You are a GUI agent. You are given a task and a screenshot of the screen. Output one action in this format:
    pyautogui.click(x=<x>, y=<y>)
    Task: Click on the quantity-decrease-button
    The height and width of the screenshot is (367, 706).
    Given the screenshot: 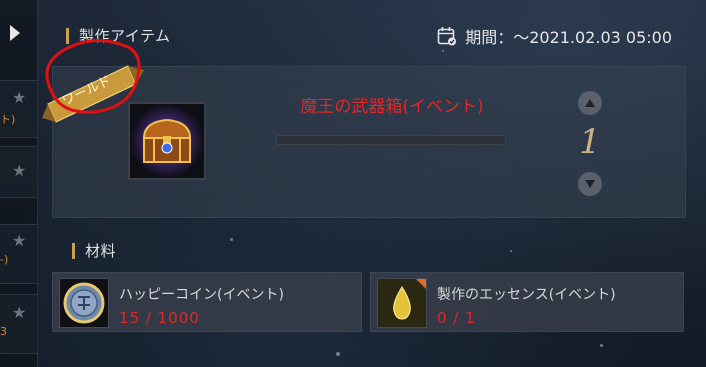 What is the action you would take?
    pyautogui.click(x=590, y=184)
    